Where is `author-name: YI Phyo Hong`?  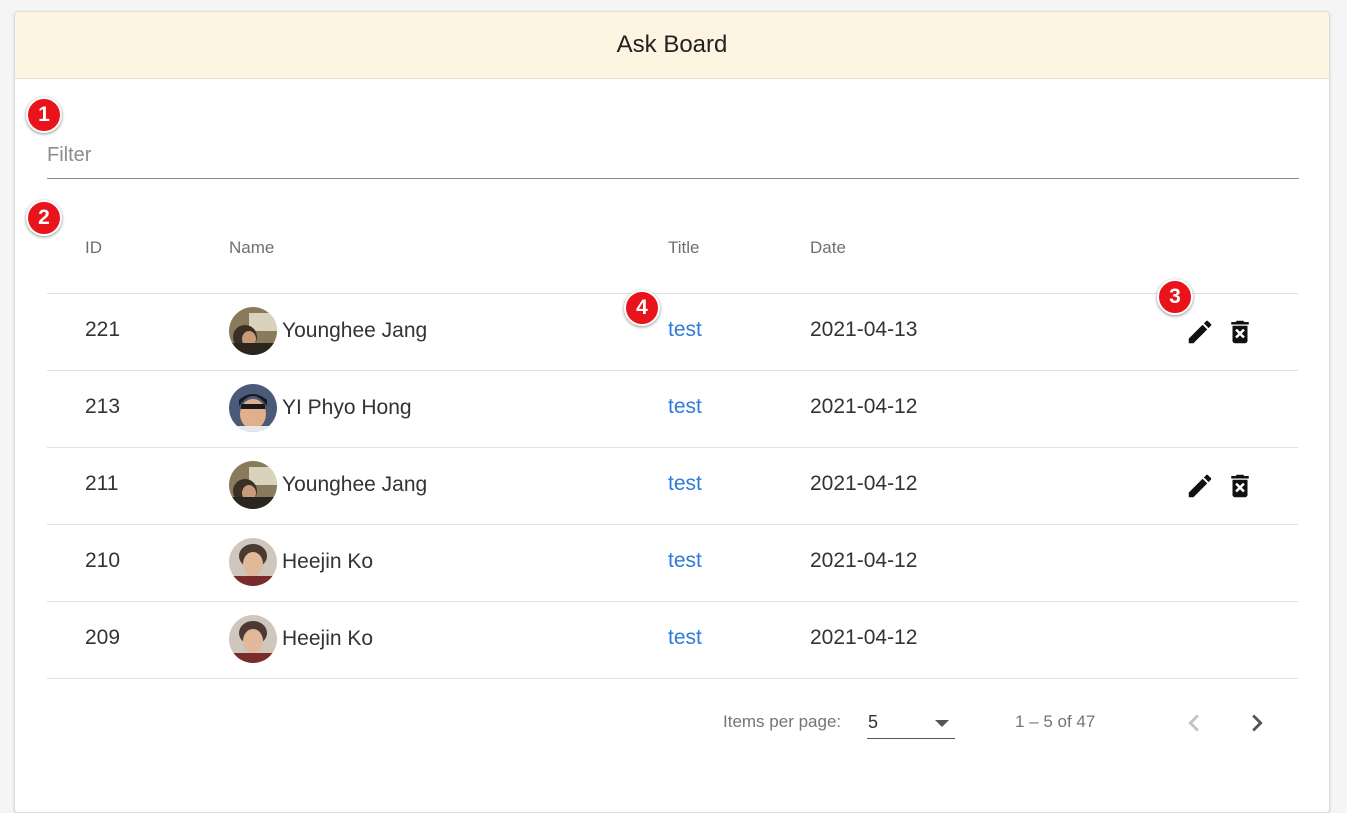 author-name: YI Phyo Hong is located at coordinates (347, 407).